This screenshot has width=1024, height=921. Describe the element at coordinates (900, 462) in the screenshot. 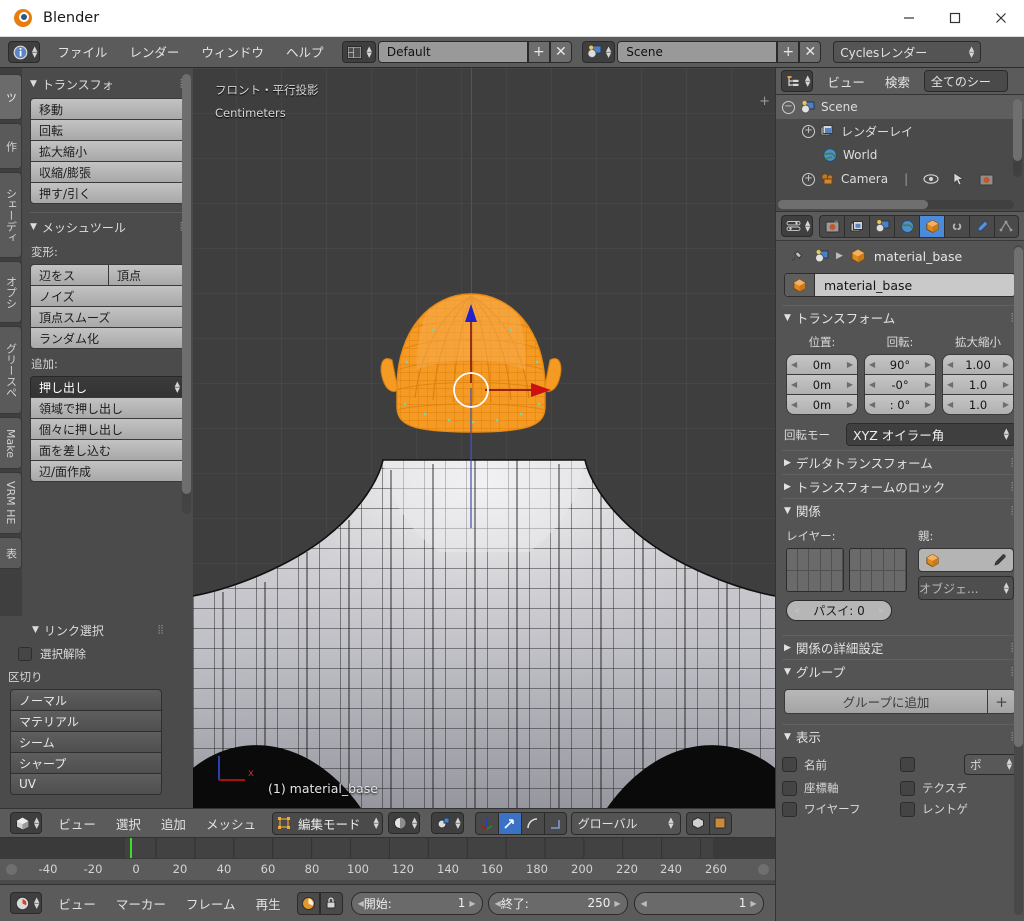

I see `delta-transform-section-header: ▶ デルタトランスフォーム ⣿` at that location.